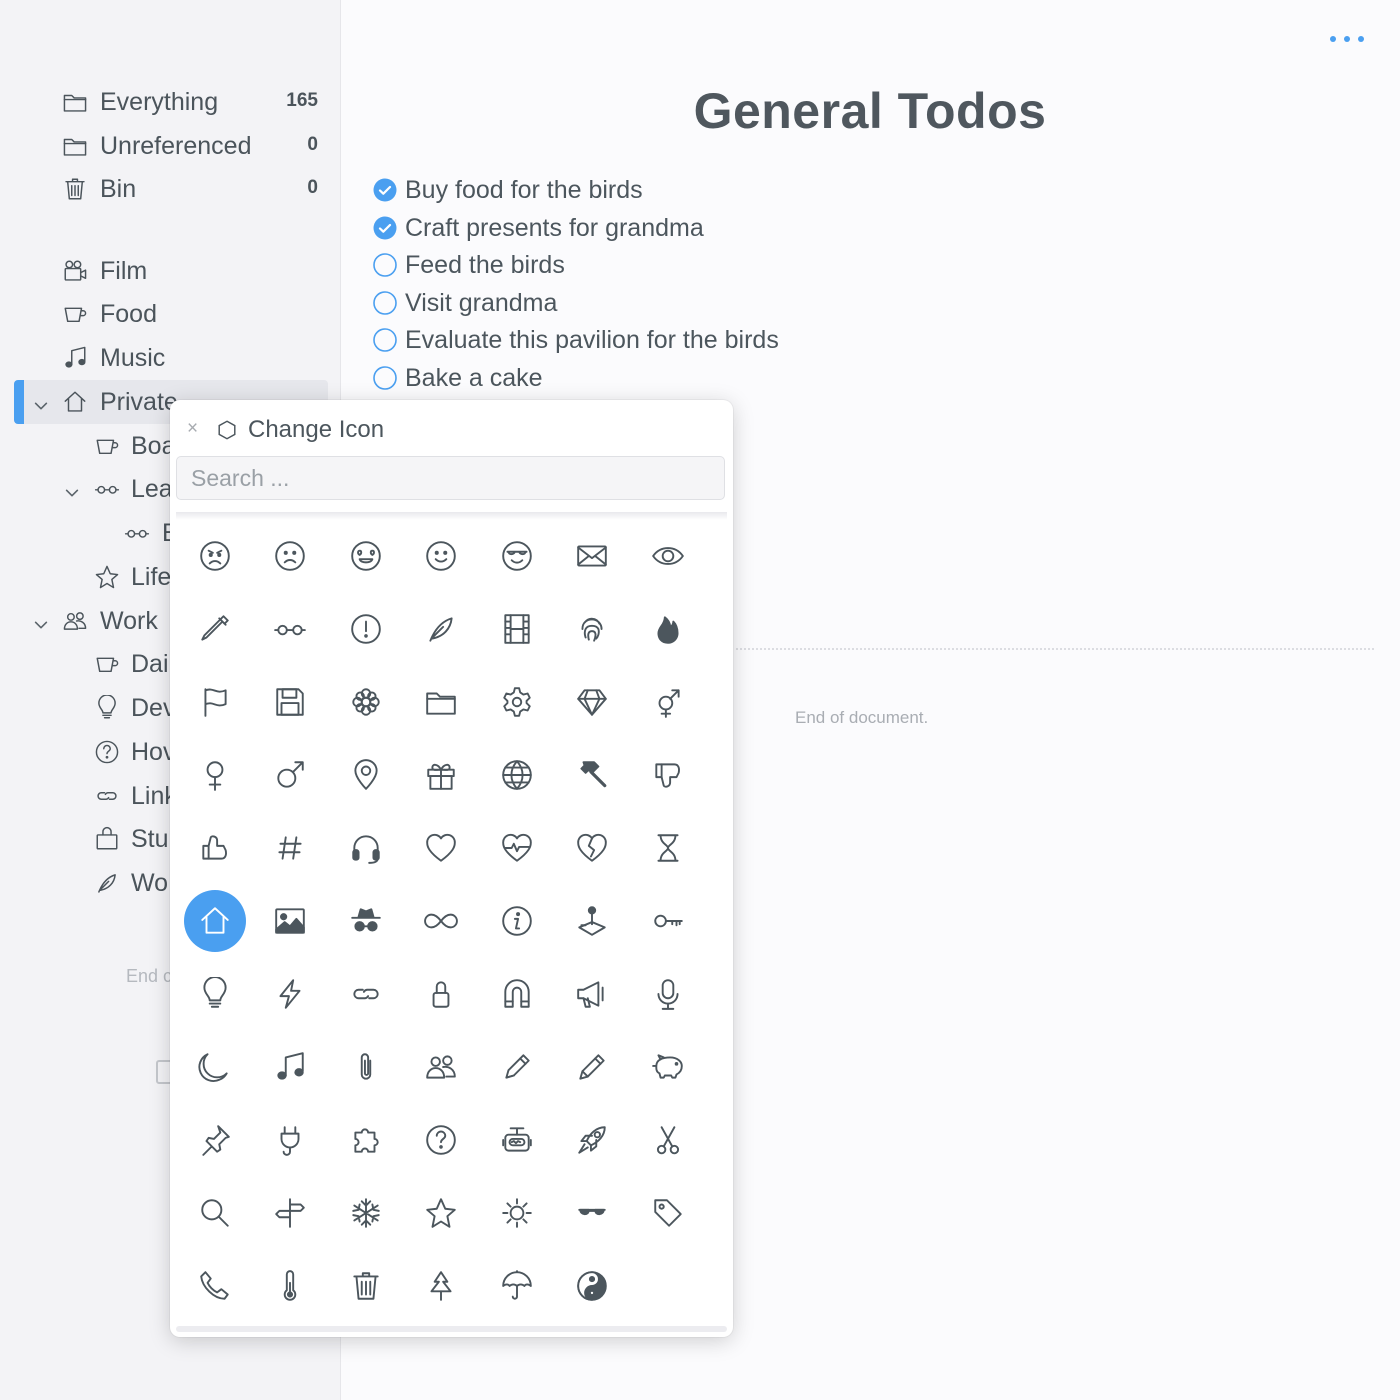  Describe the element at coordinates (458, 378) in the screenshot. I see `todo-item: Bake a cake` at that location.